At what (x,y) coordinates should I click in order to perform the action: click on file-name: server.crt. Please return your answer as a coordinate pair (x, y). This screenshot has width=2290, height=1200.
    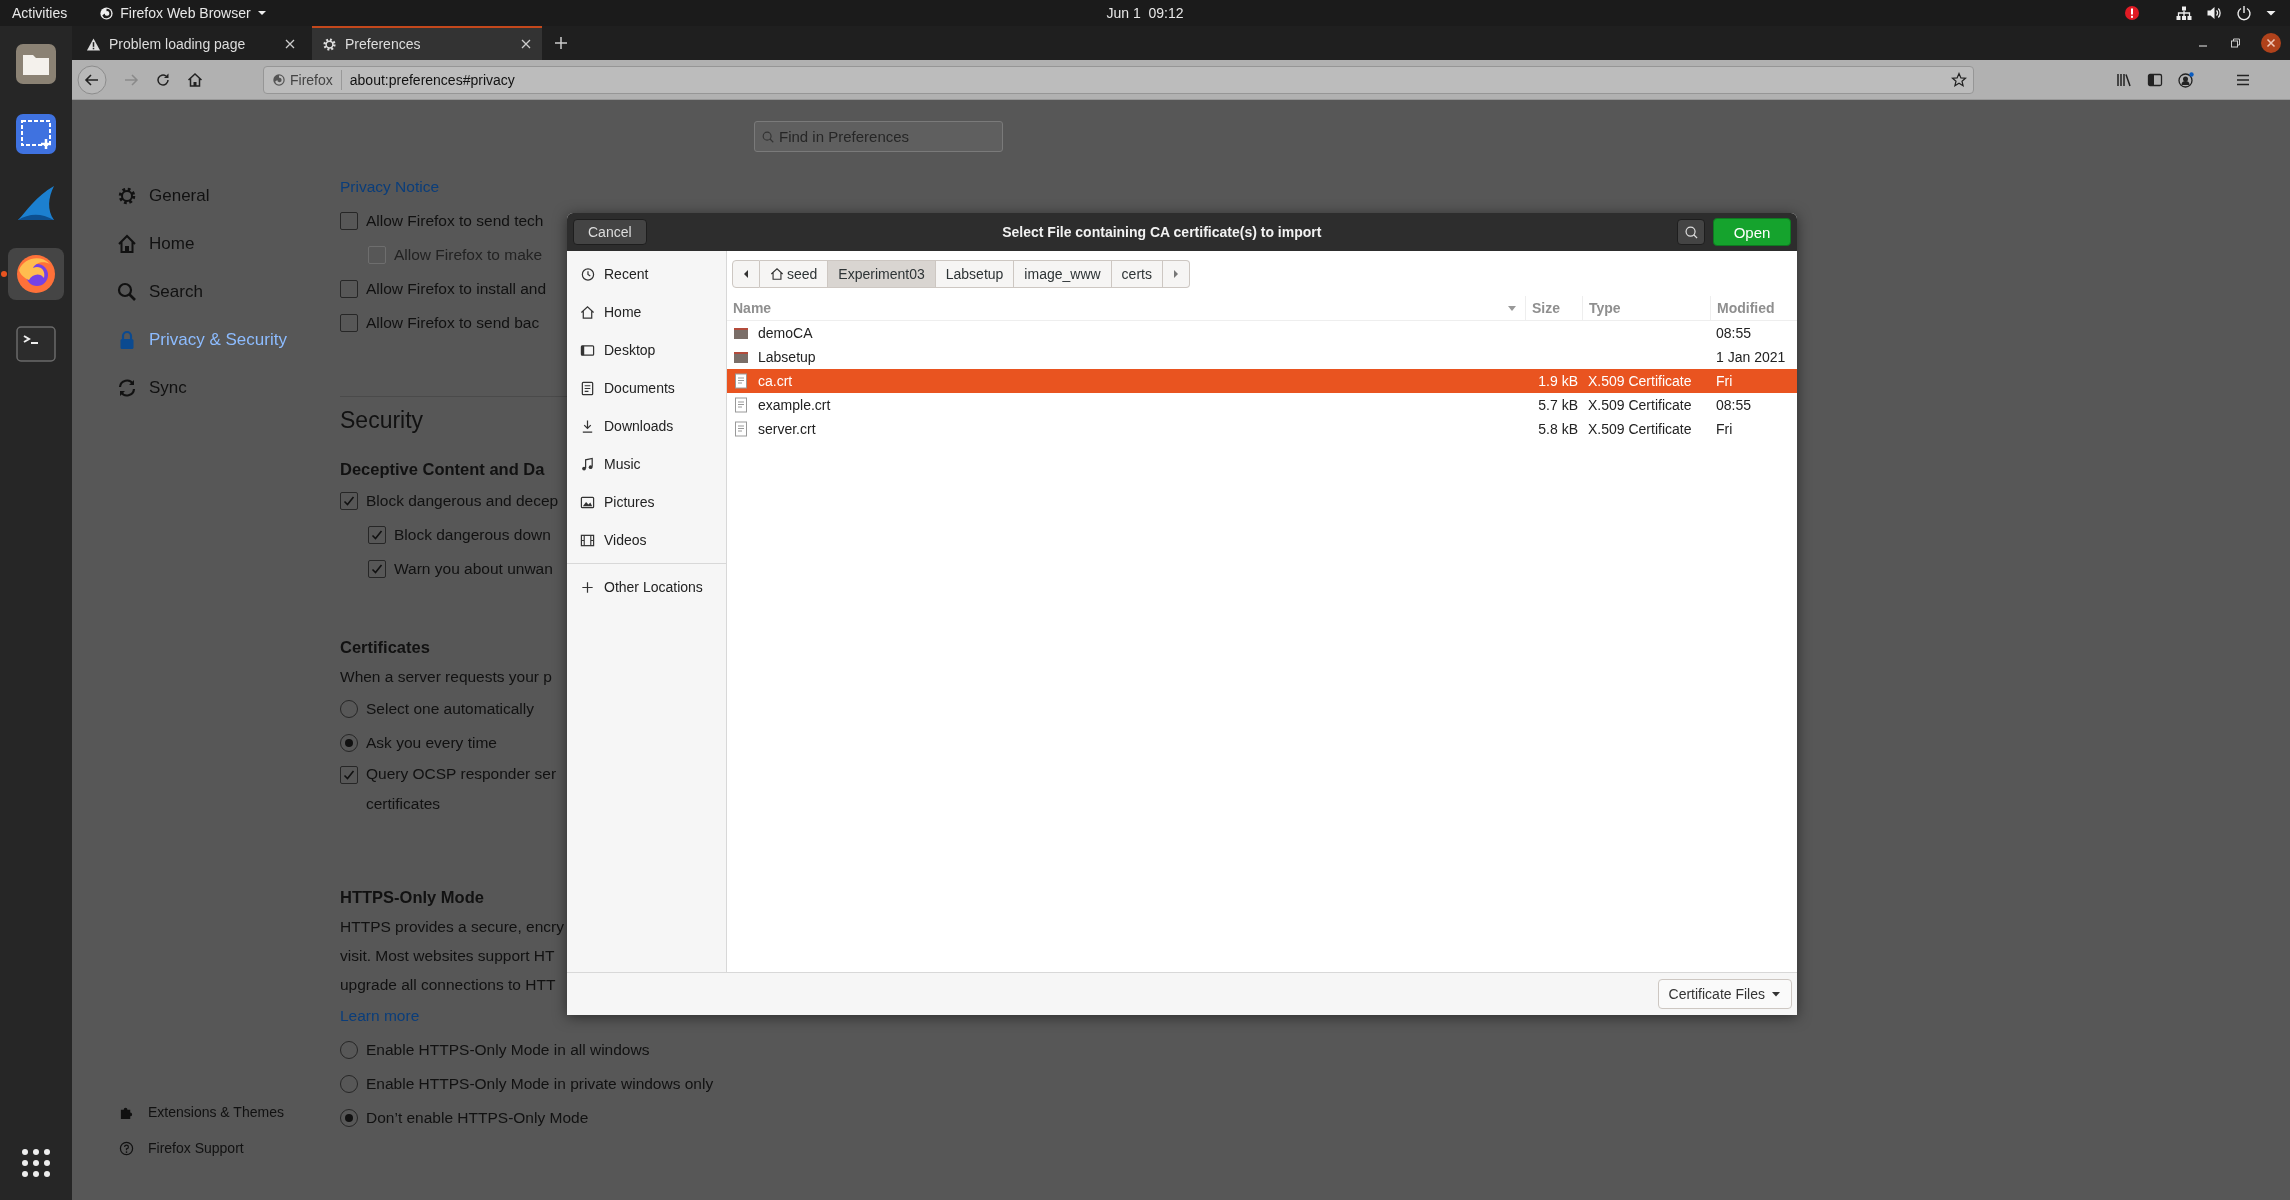
    Looking at the image, I should click on (787, 429).